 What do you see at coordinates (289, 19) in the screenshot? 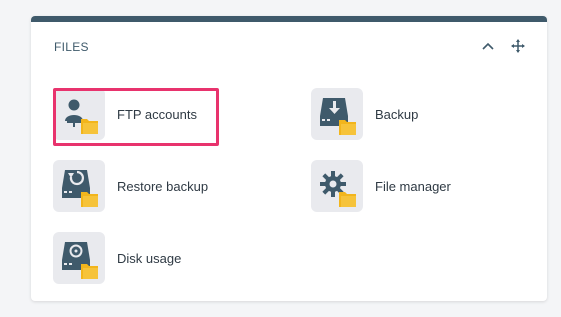
I see `panel-accent-bar` at bounding box center [289, 19].